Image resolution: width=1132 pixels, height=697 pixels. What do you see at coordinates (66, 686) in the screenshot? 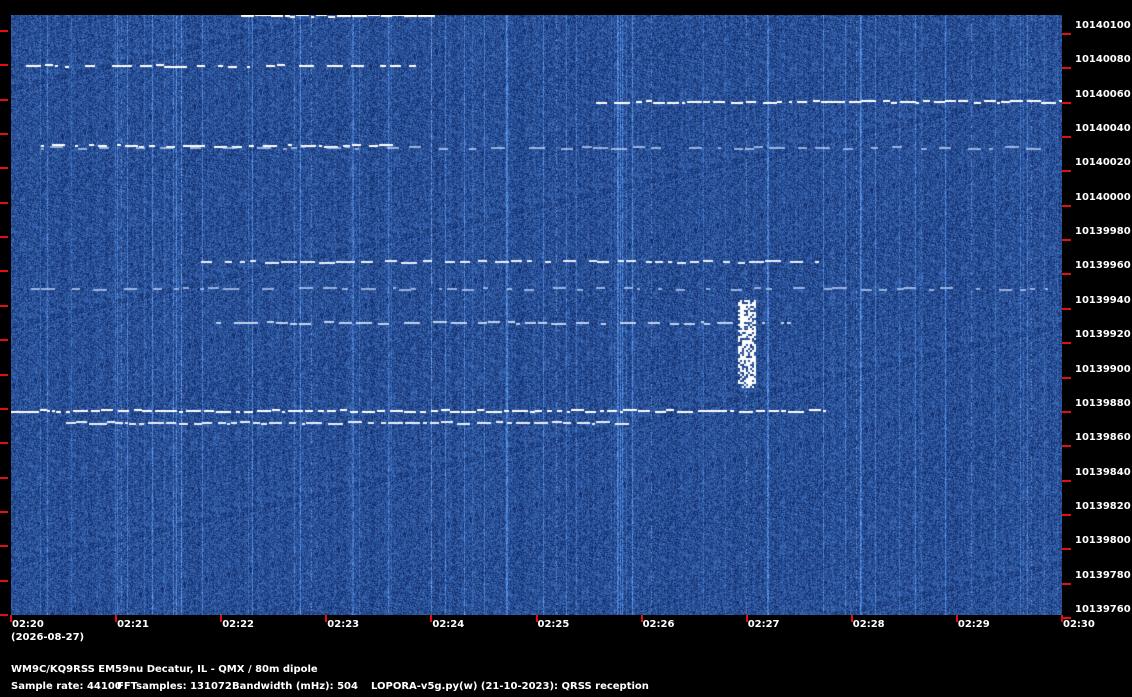
I see `sample-rate: Sample rate: 44100` at bounding box center [66, 686].